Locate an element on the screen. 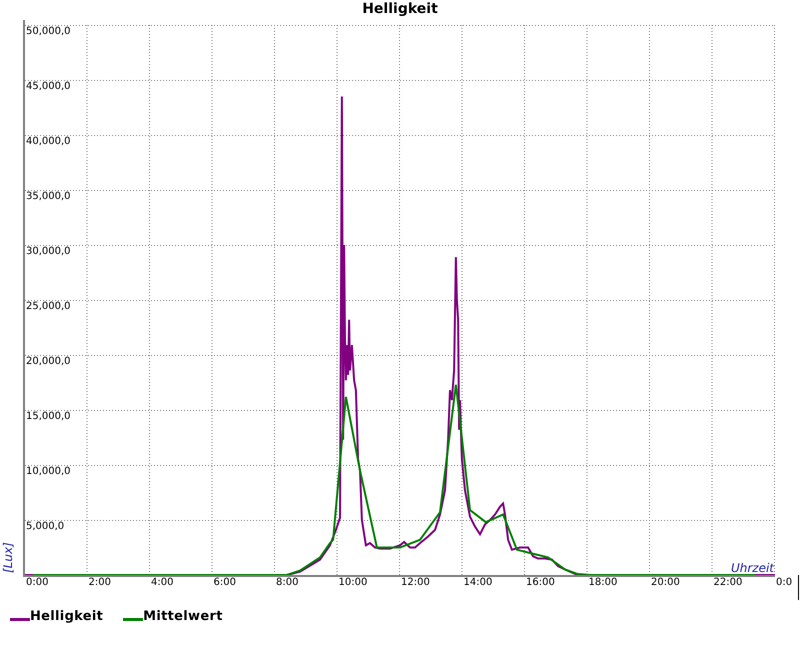  x-axis-title: Uhrzeit is located at coordinates (752, 568).